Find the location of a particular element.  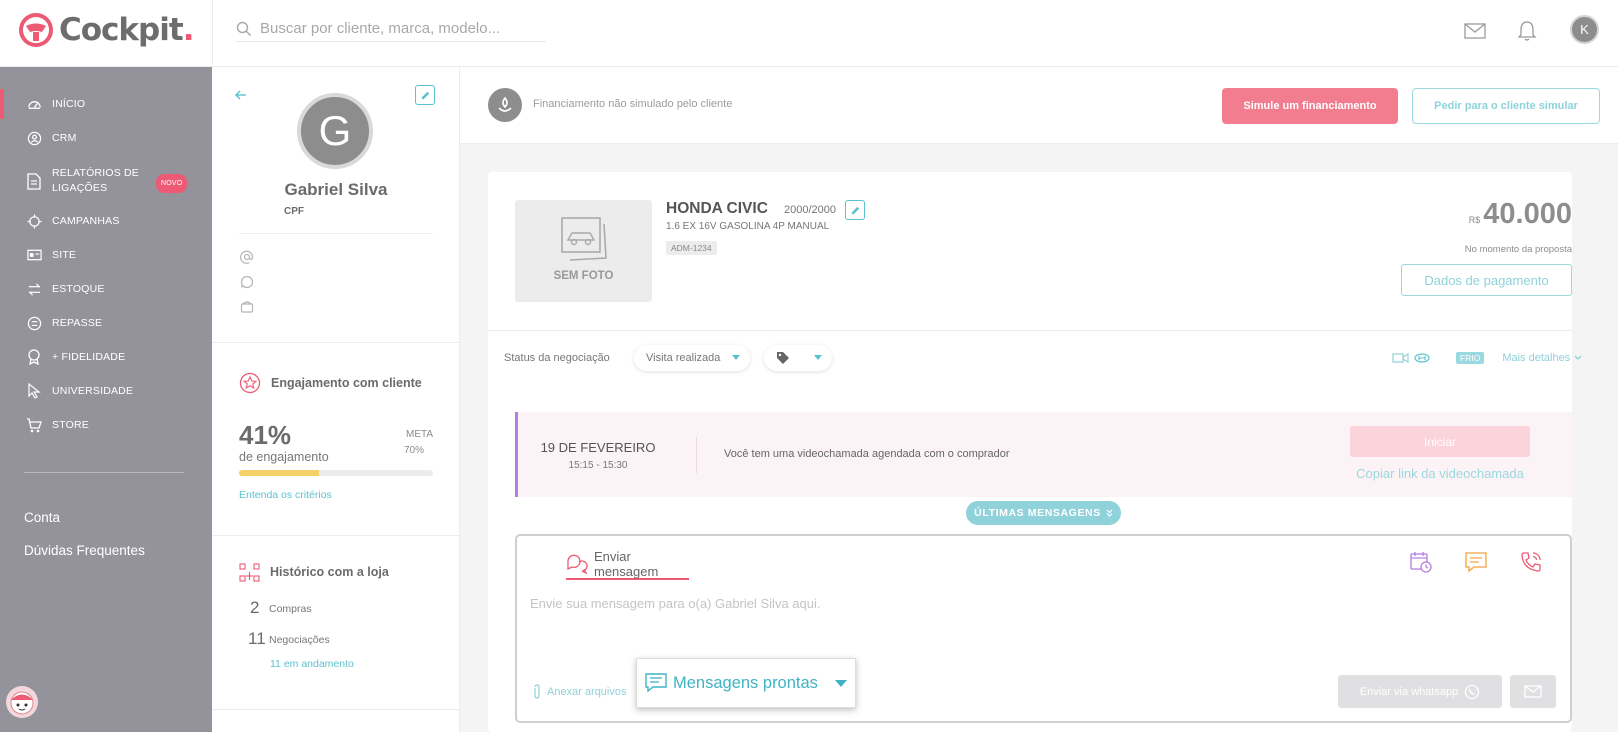

id-card-icon is located at coordinates (34, 255).